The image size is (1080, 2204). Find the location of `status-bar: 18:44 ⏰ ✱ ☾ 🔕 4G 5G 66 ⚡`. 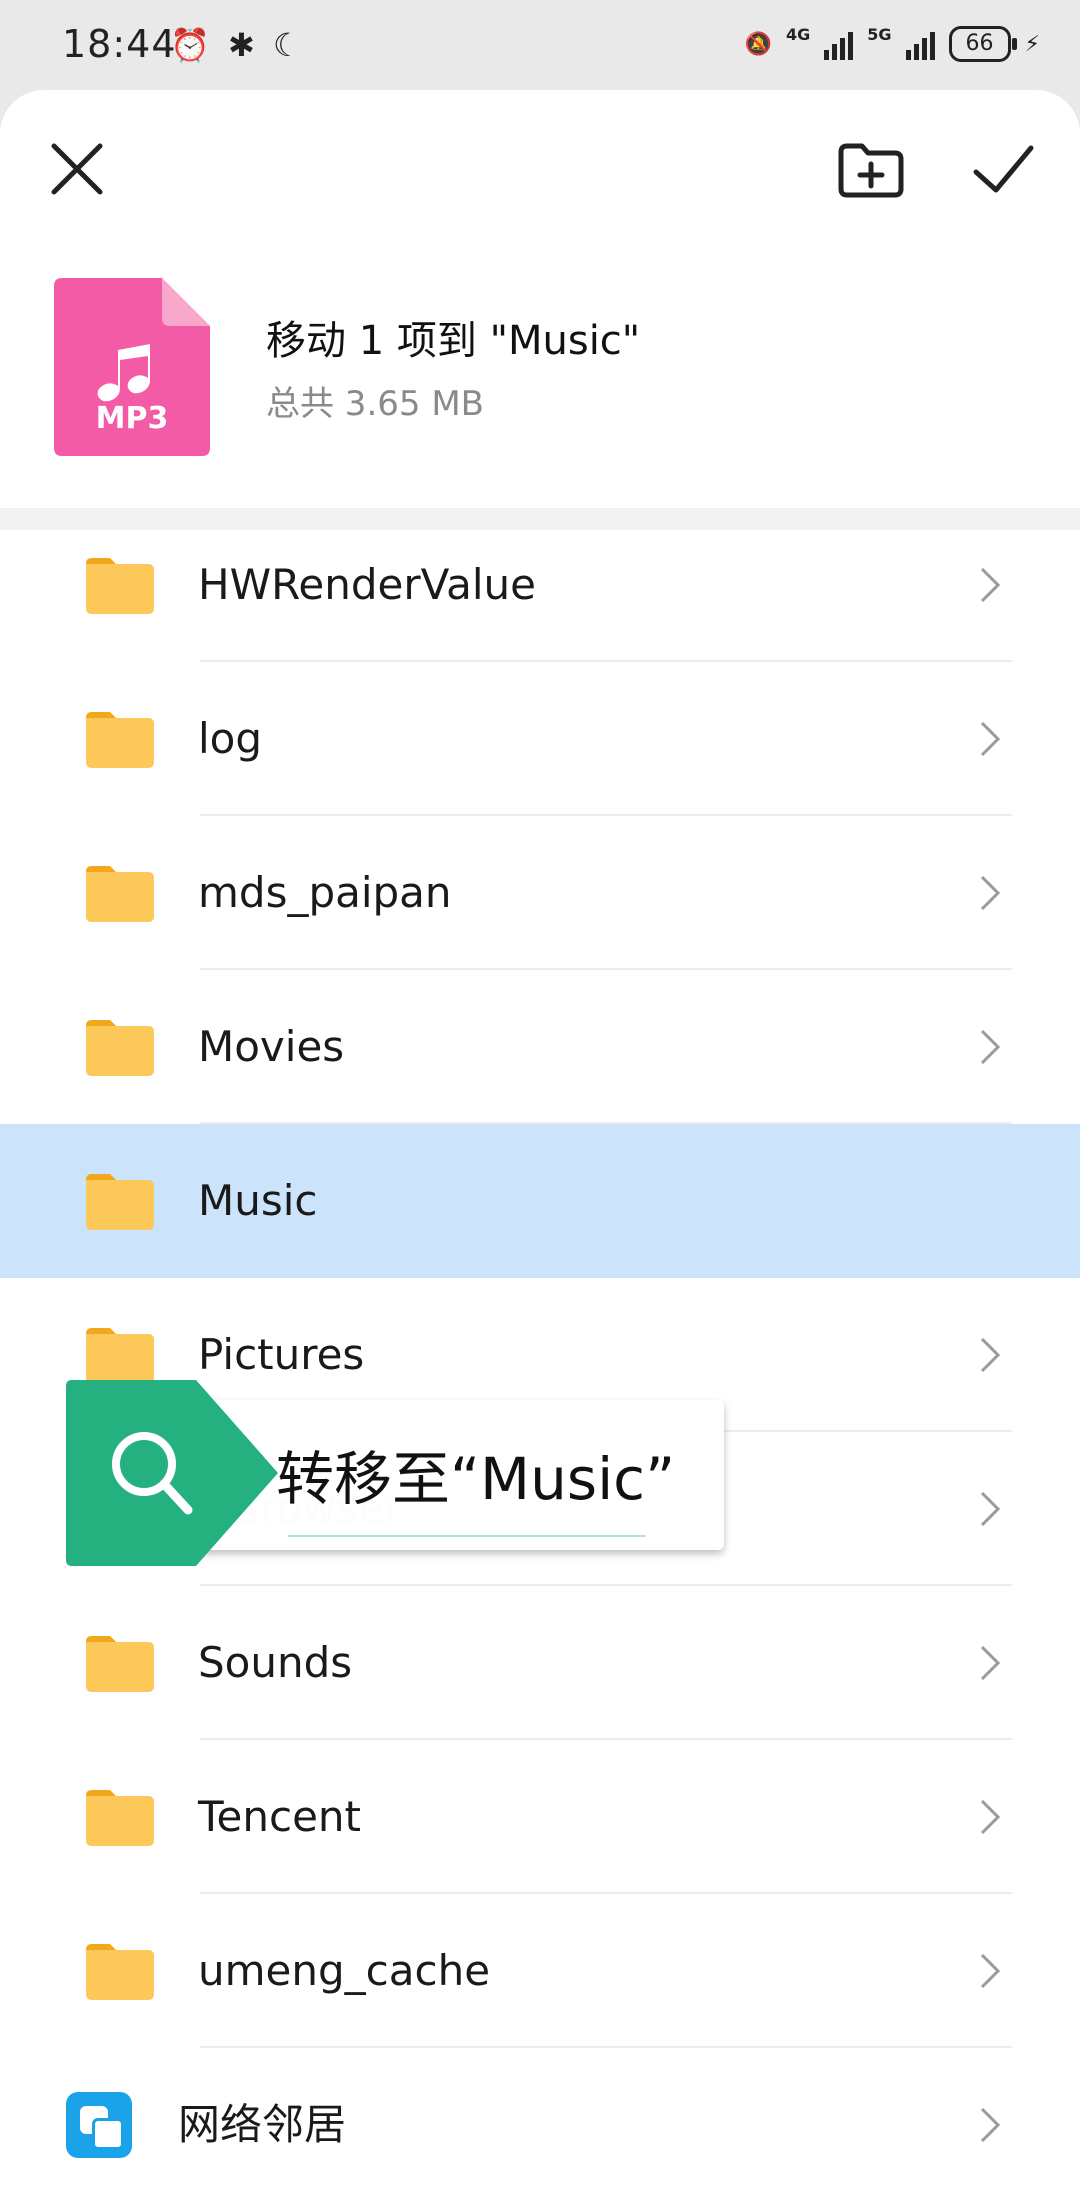

status-bar: 18:44 ⏰ ✱ ☾ 🔕 4G 5G 66 ⚡ is located at coordinates (540, 45).